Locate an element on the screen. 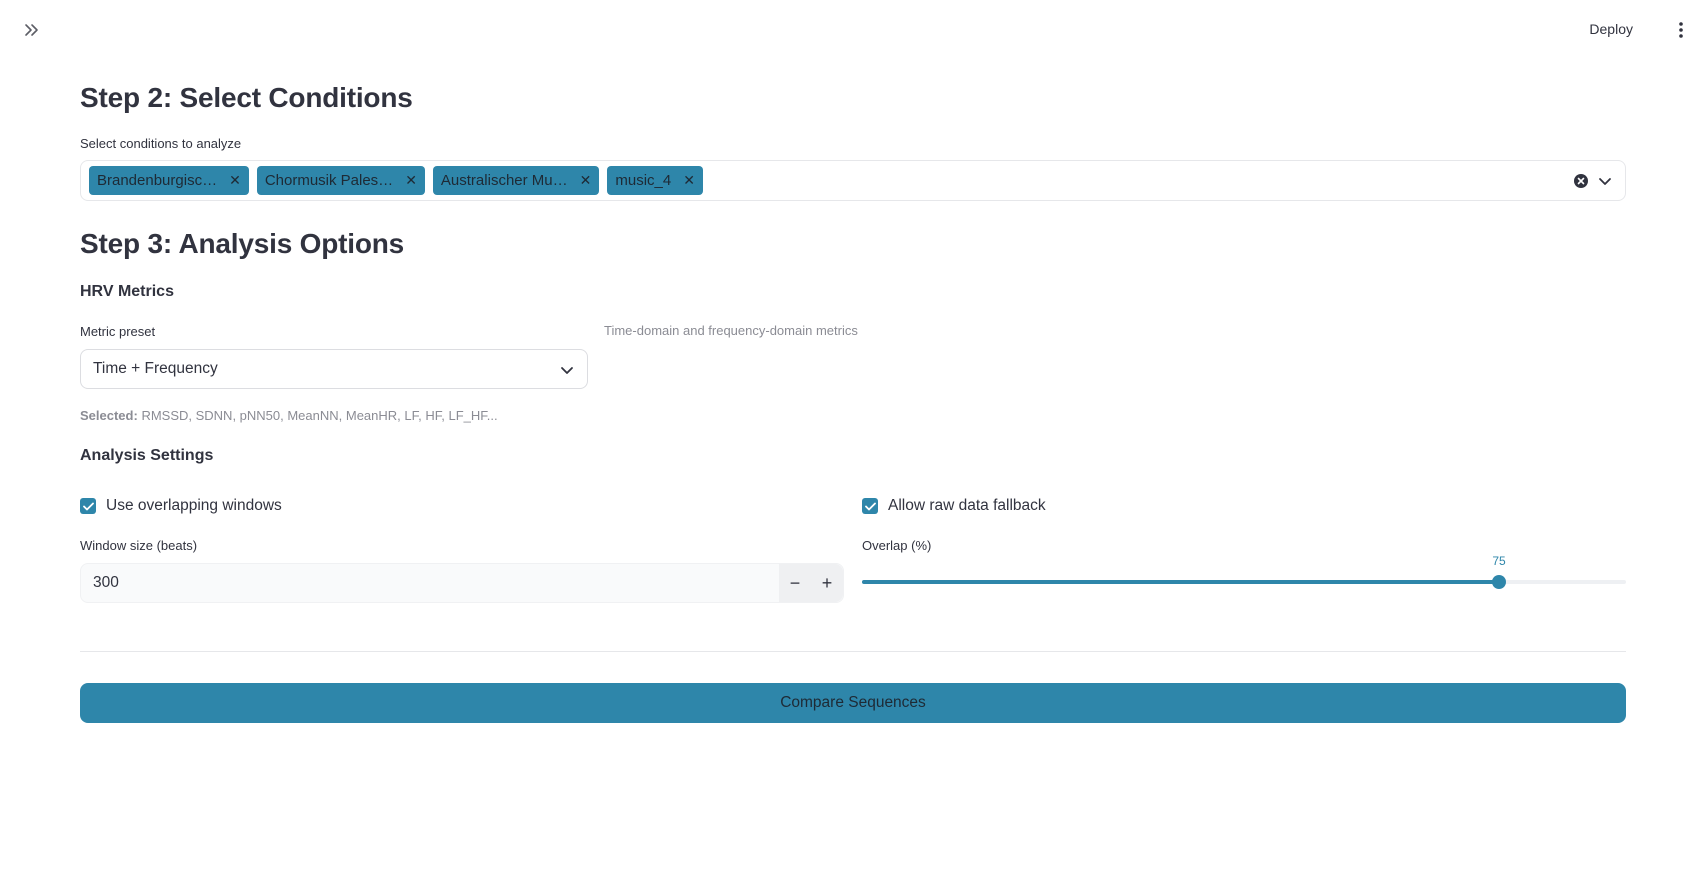 This screenshot has height=880, width=1707. expand-sidebar-button is located at coordinates (32, 30).